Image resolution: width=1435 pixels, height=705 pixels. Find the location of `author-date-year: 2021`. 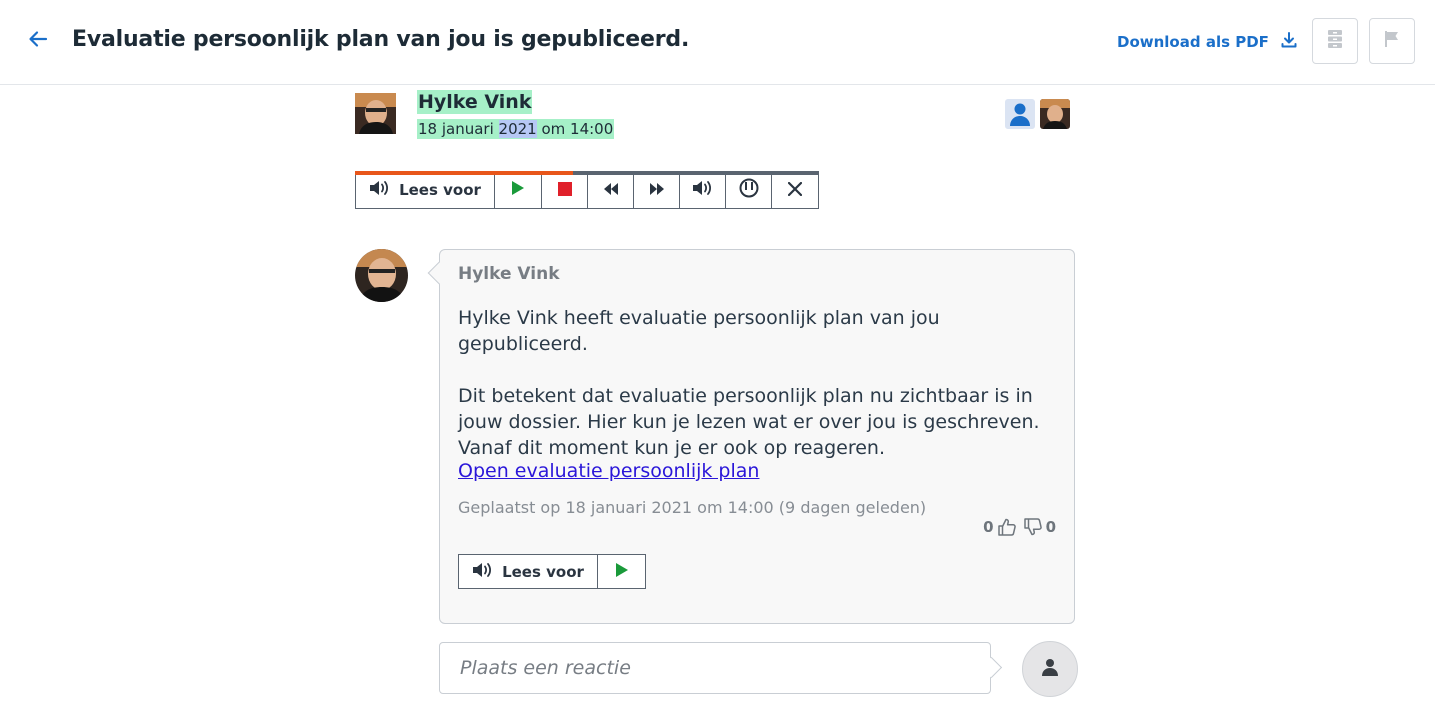

author-date-year: 2021 is located at coordinates (517, 129).